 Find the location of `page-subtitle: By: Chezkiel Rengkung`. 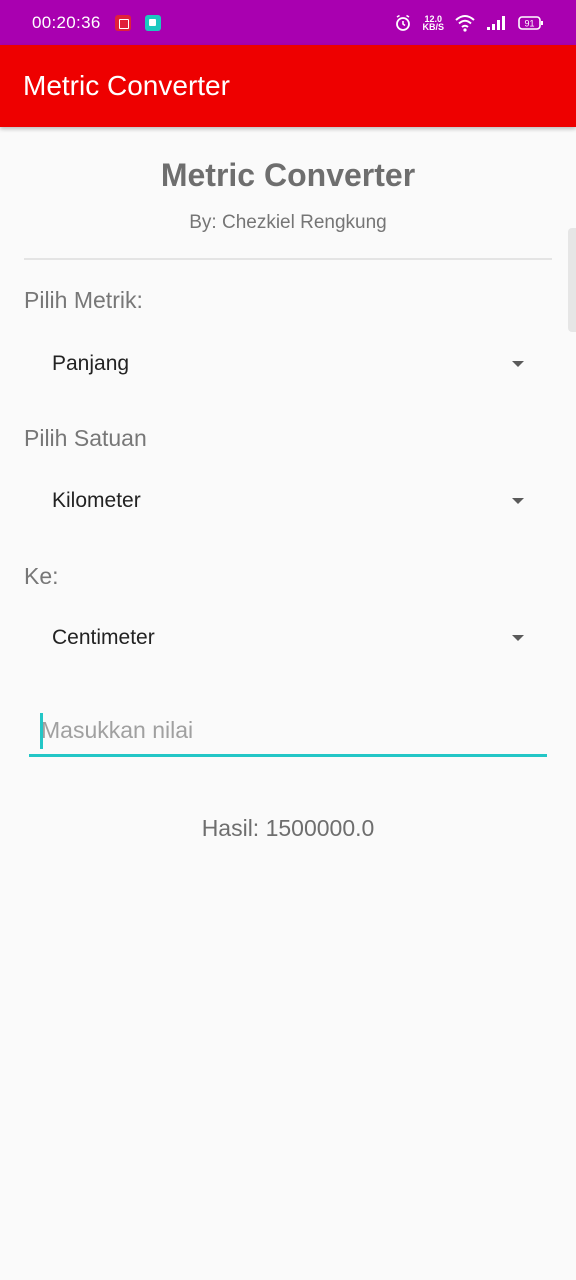

page-subtitle: By: Chezkiel Rengkung is located at coordinates (288, 222).